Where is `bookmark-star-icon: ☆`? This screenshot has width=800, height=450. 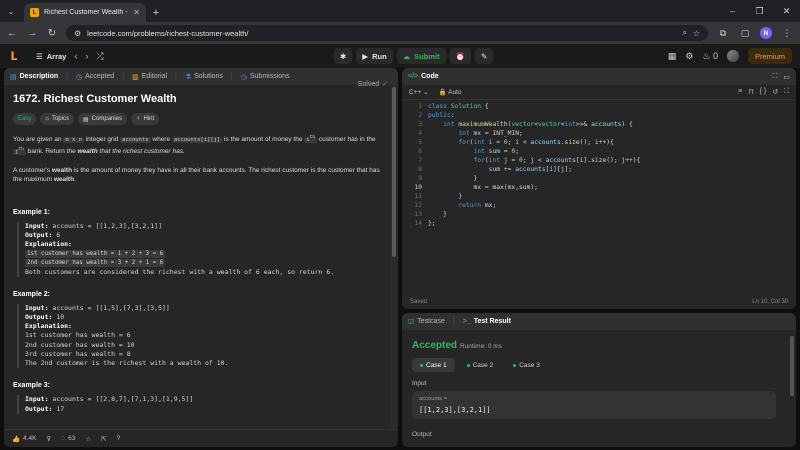
bookmark-star-icon: ☆ is located at coordinates (696, 33).